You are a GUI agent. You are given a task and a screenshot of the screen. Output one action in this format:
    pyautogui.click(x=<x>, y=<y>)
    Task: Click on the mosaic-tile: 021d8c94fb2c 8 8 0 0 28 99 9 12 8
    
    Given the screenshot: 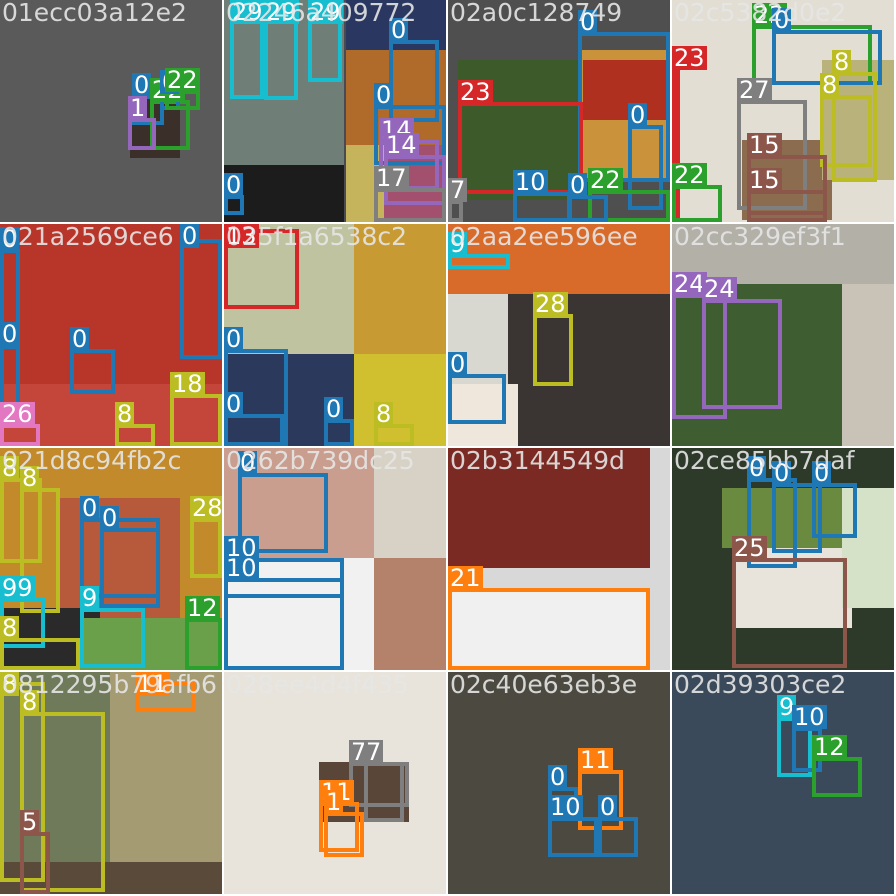 What is the action you would take?
    pyautogui.click(x=111, y=559)
    